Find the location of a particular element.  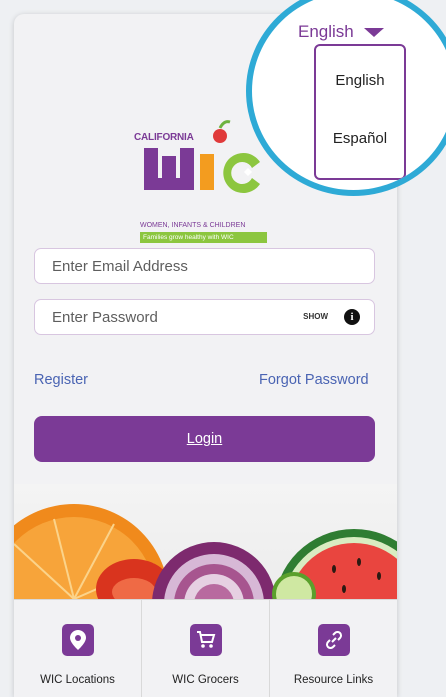

email-field is located at coordinates (204, 266).